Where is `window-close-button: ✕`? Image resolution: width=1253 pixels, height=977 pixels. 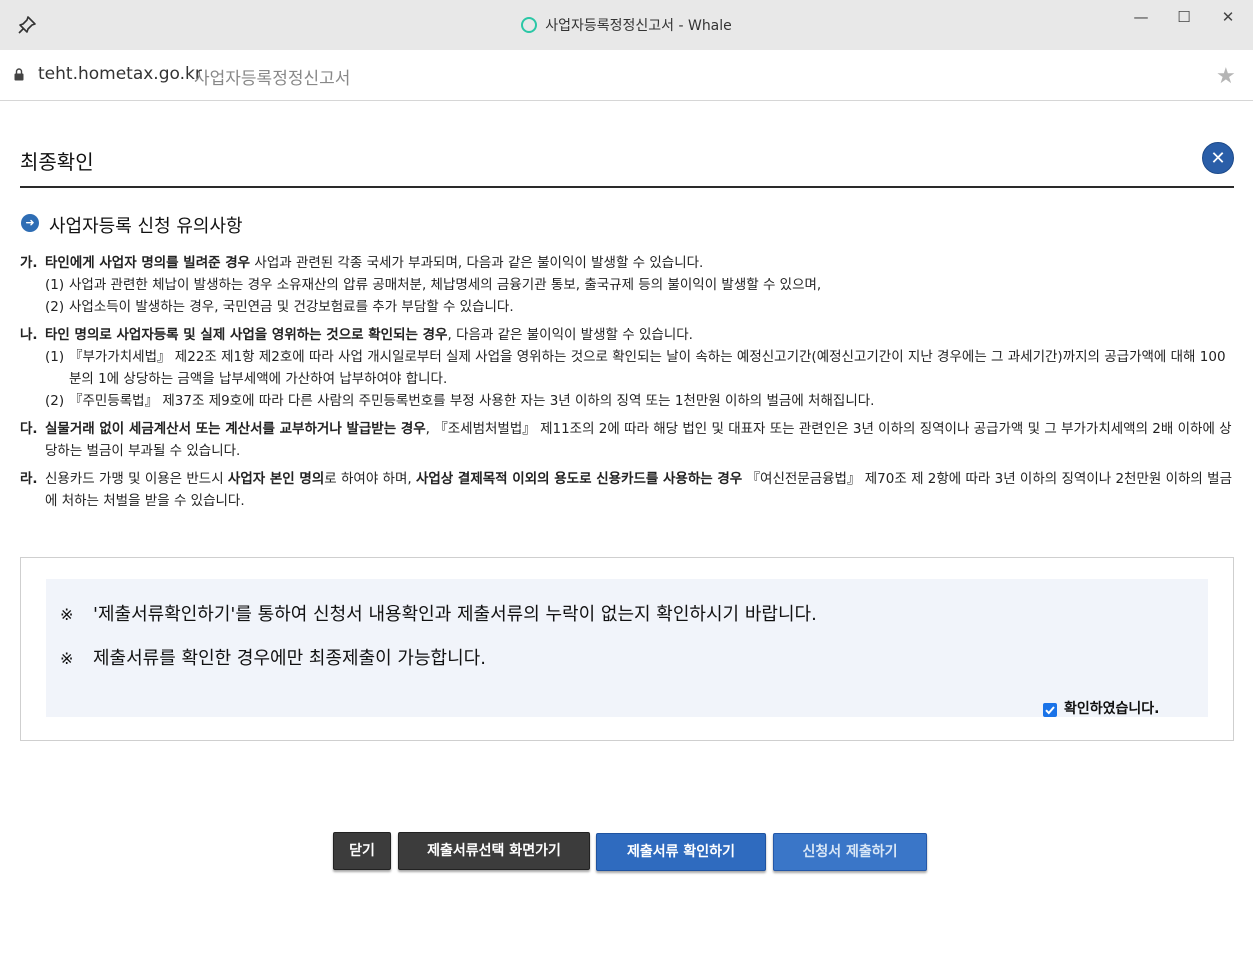 window-close-button: ✕ is located at coordinates (1228, 18).